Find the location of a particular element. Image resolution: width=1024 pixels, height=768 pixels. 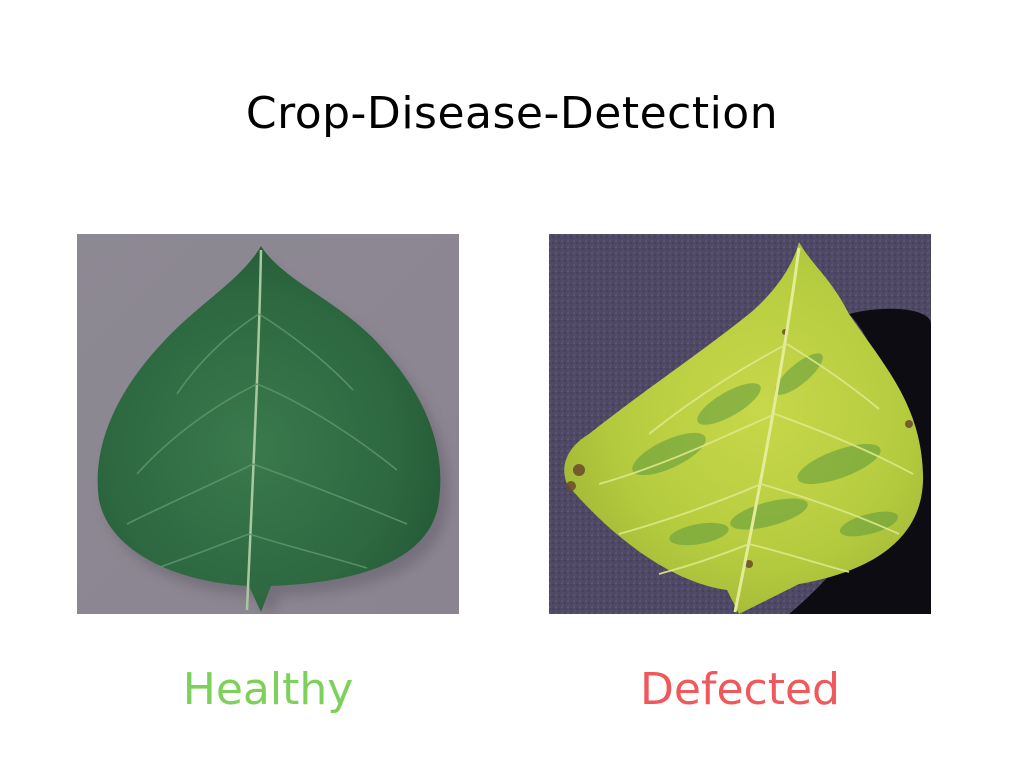

healthy-label: Healthy is located at coordinates (268, 689).